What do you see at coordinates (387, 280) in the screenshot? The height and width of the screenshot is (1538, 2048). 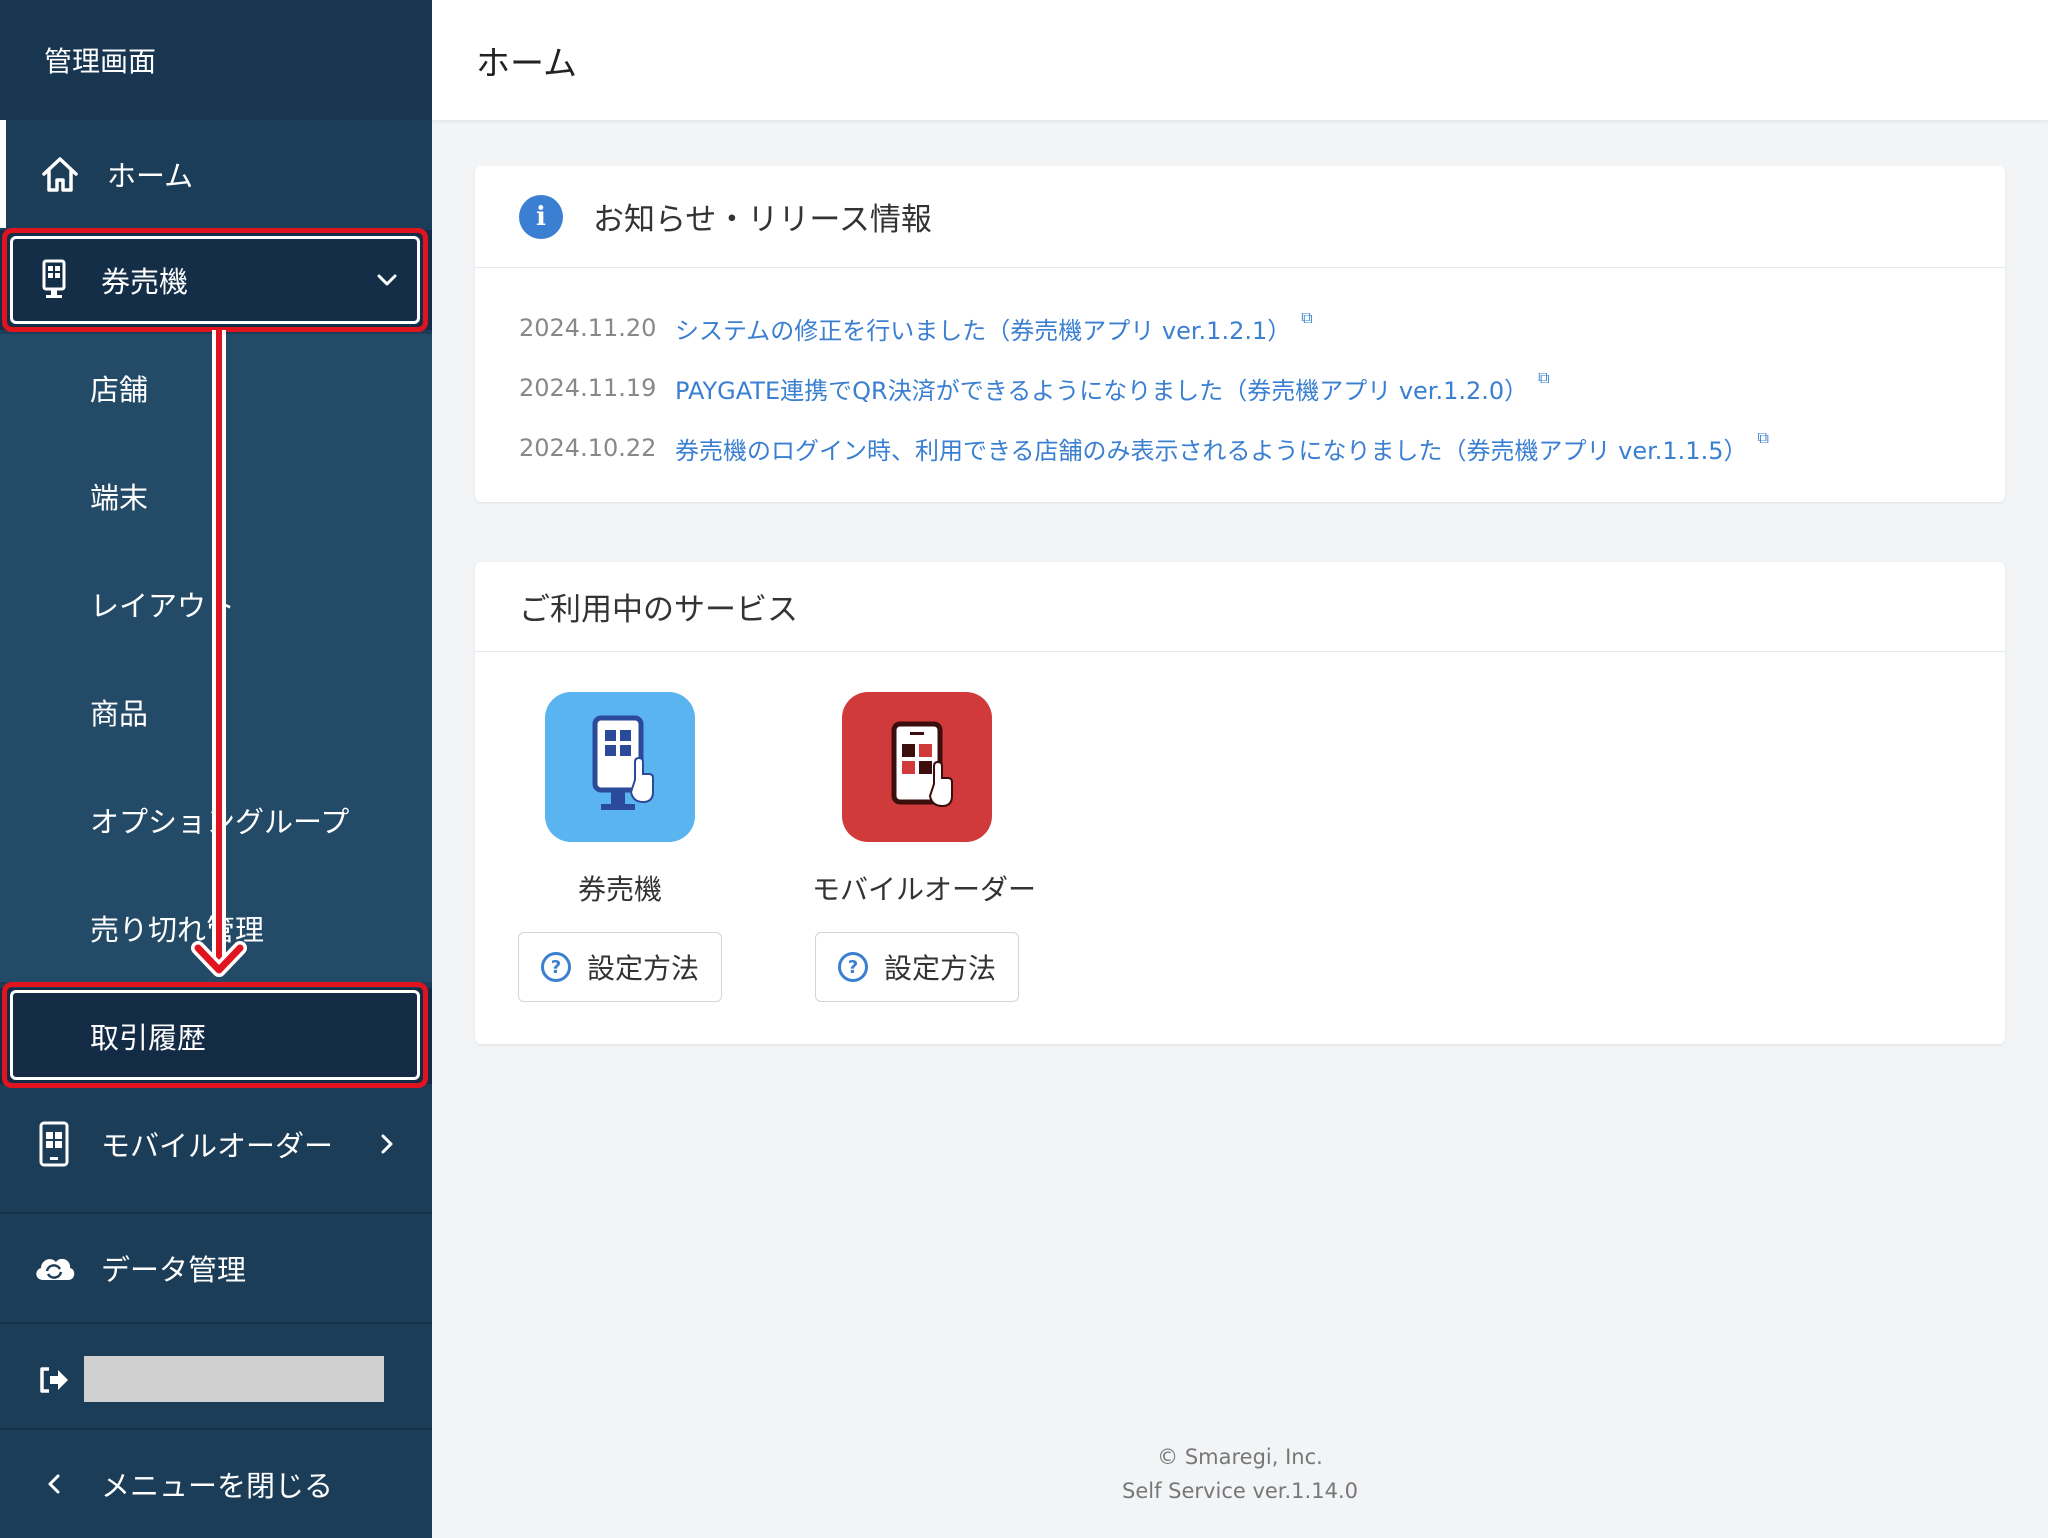 I see `chevron-down-icon` at bounding box center [387, 280].